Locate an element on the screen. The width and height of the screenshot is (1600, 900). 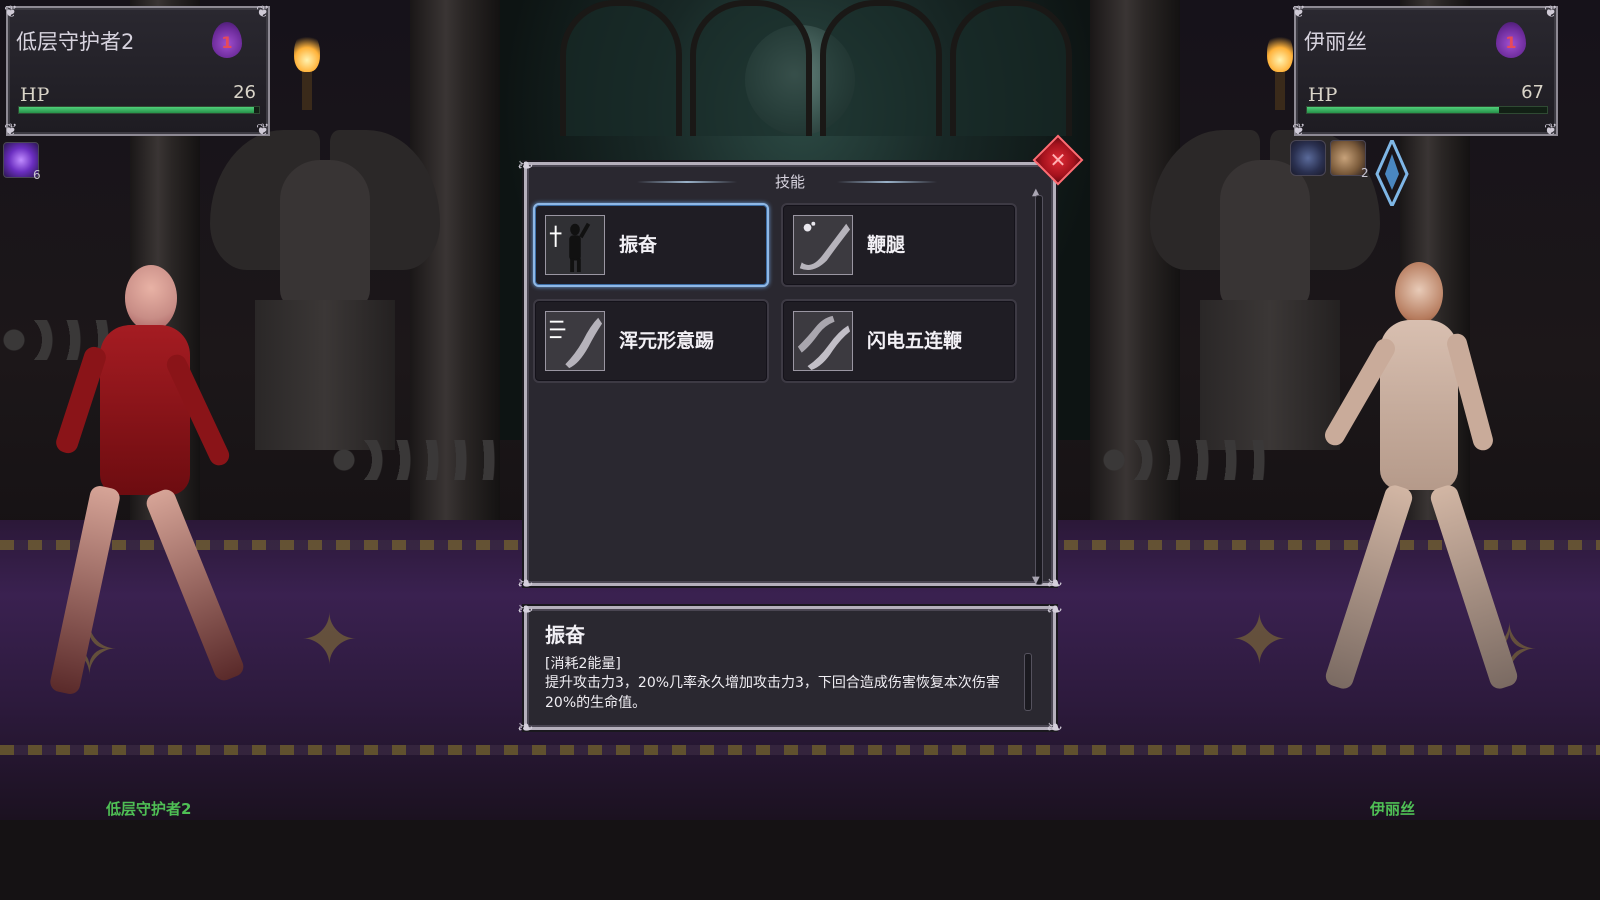
skill-card-lightning-whip: 闪电五连鞭 is located at coordinates (899, 341).